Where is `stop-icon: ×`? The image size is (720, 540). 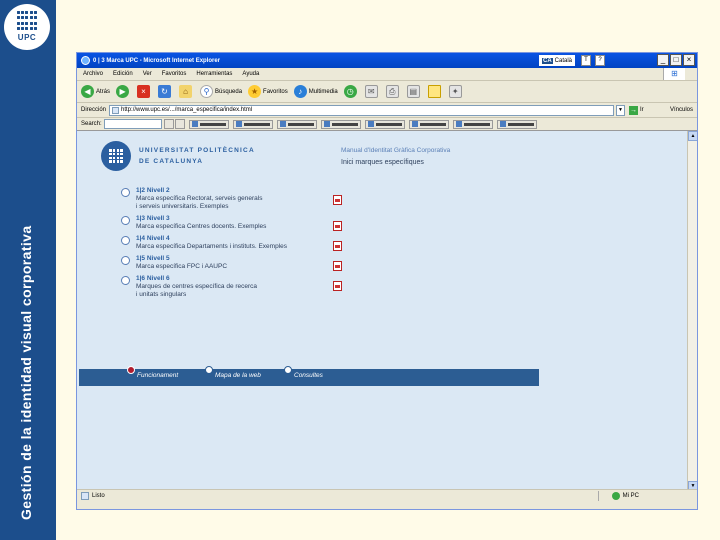
stop-icon: × is located at coordinates (144, 91).